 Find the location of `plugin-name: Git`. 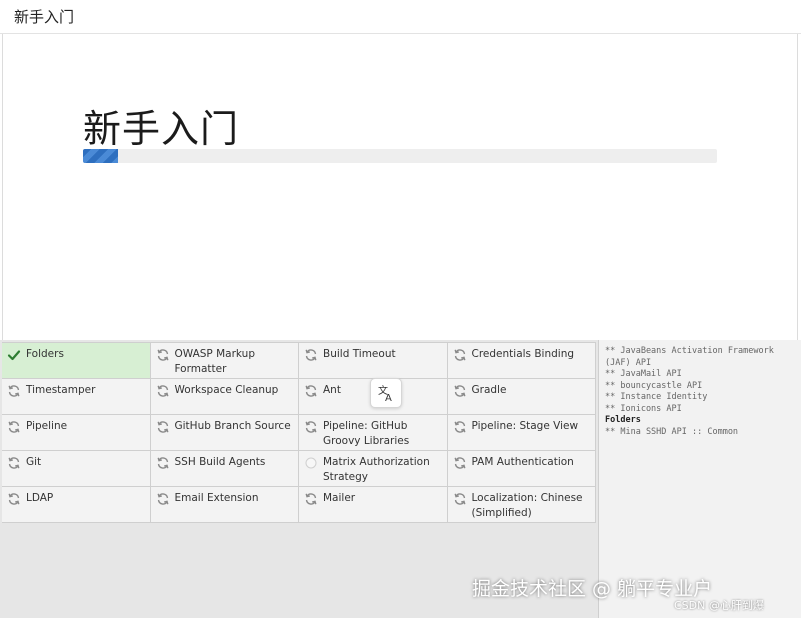

plugin-name: Git is located at coordinates (34, 462).